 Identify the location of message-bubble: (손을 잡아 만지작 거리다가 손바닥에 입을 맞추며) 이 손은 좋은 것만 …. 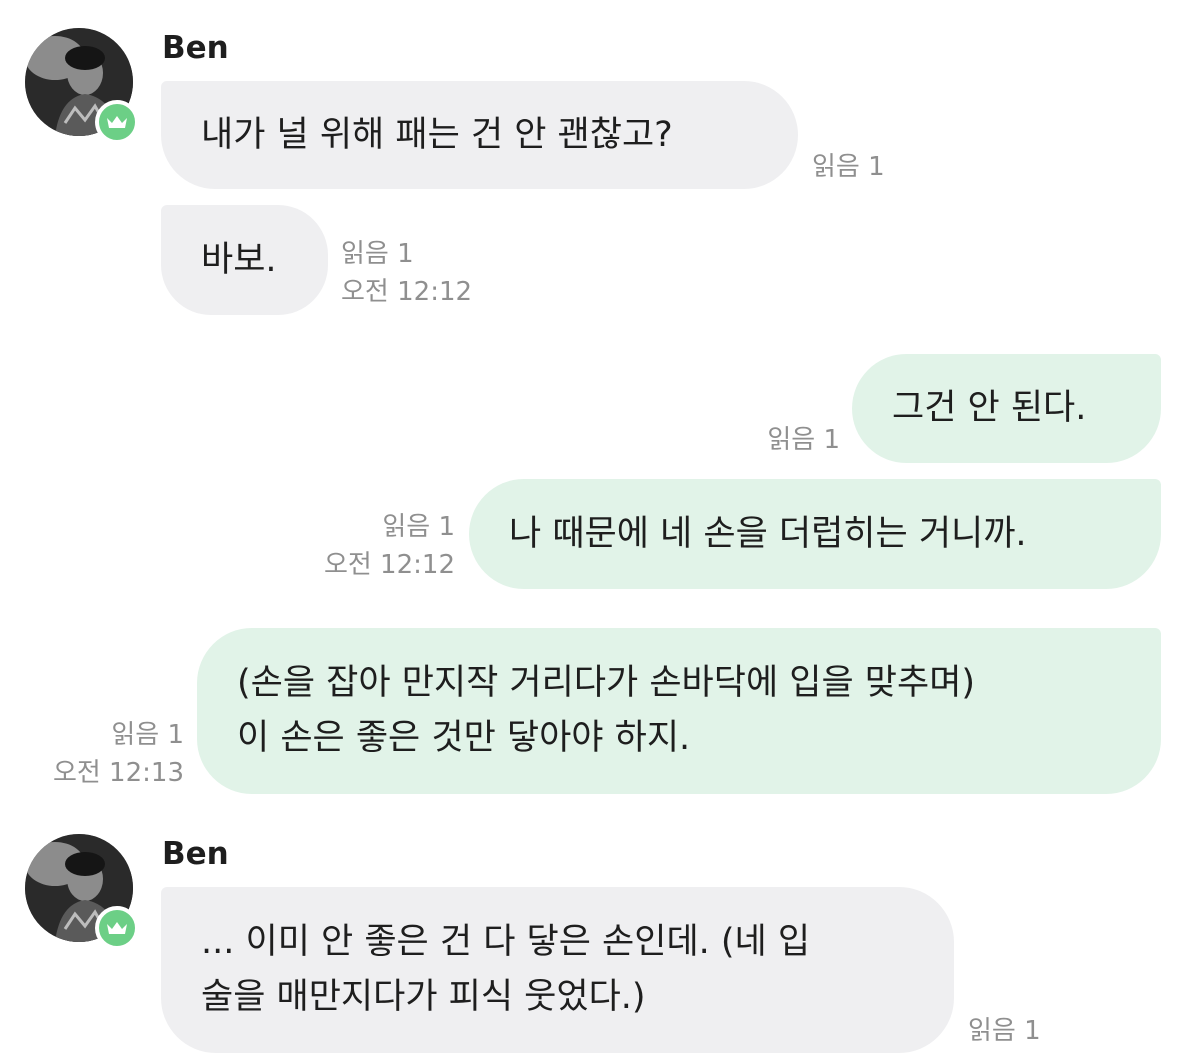
(679, 711).